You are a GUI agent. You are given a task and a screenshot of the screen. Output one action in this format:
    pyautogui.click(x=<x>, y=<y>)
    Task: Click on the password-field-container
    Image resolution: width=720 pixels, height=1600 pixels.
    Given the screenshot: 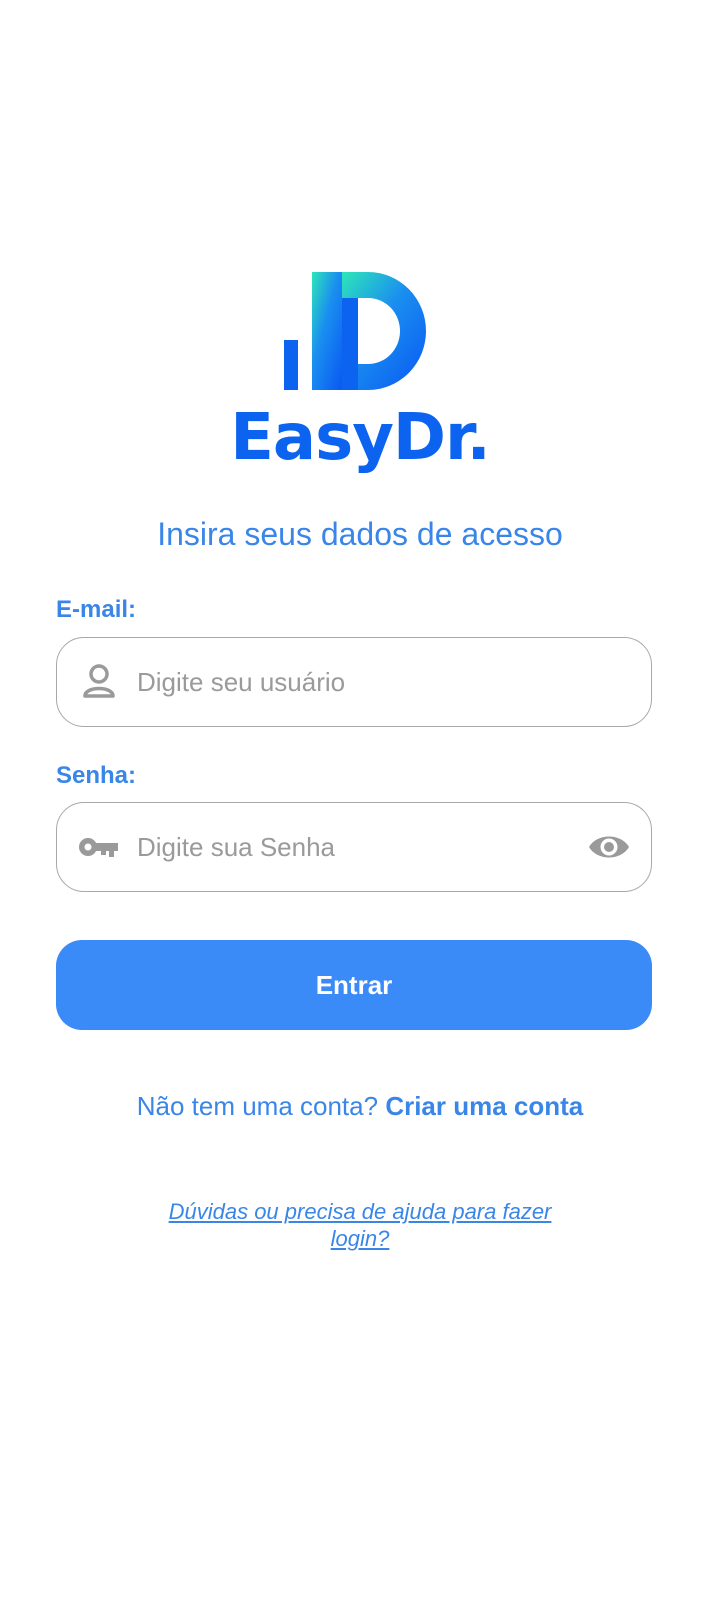 What is the action you would take?
    pyautogui.click(x=354, y=847)
    